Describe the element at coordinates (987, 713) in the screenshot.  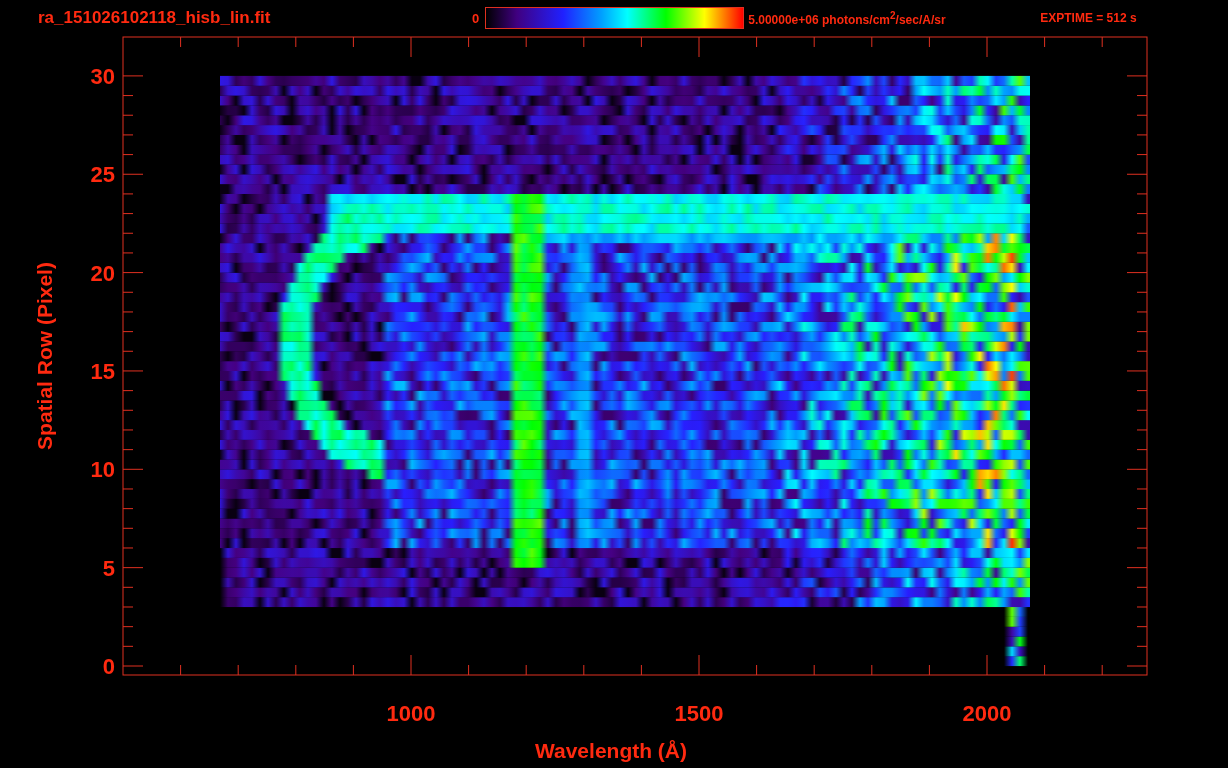
I see `x-tick-label: 2000` at that location.